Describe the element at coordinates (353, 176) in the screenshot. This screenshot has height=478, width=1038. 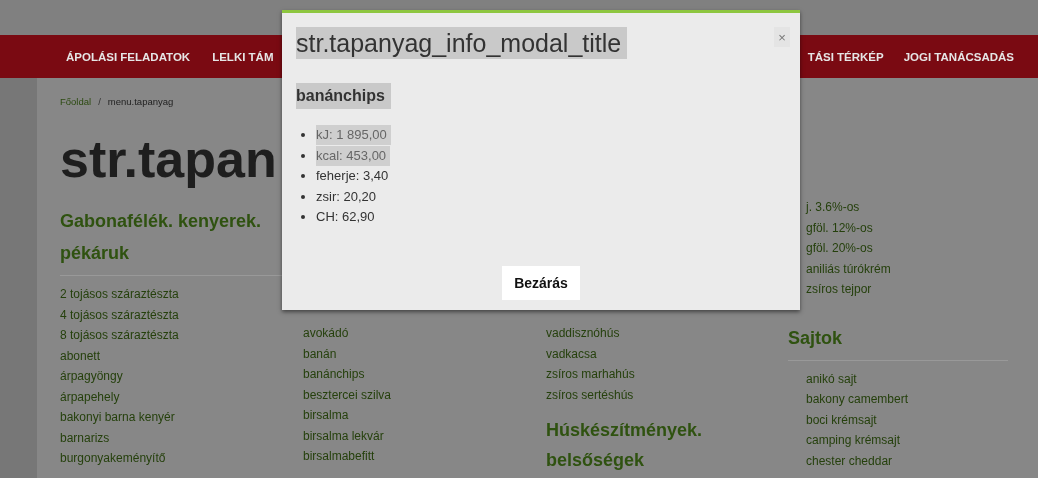
I see `nutrient-value: feherje: 3,40` at that location.